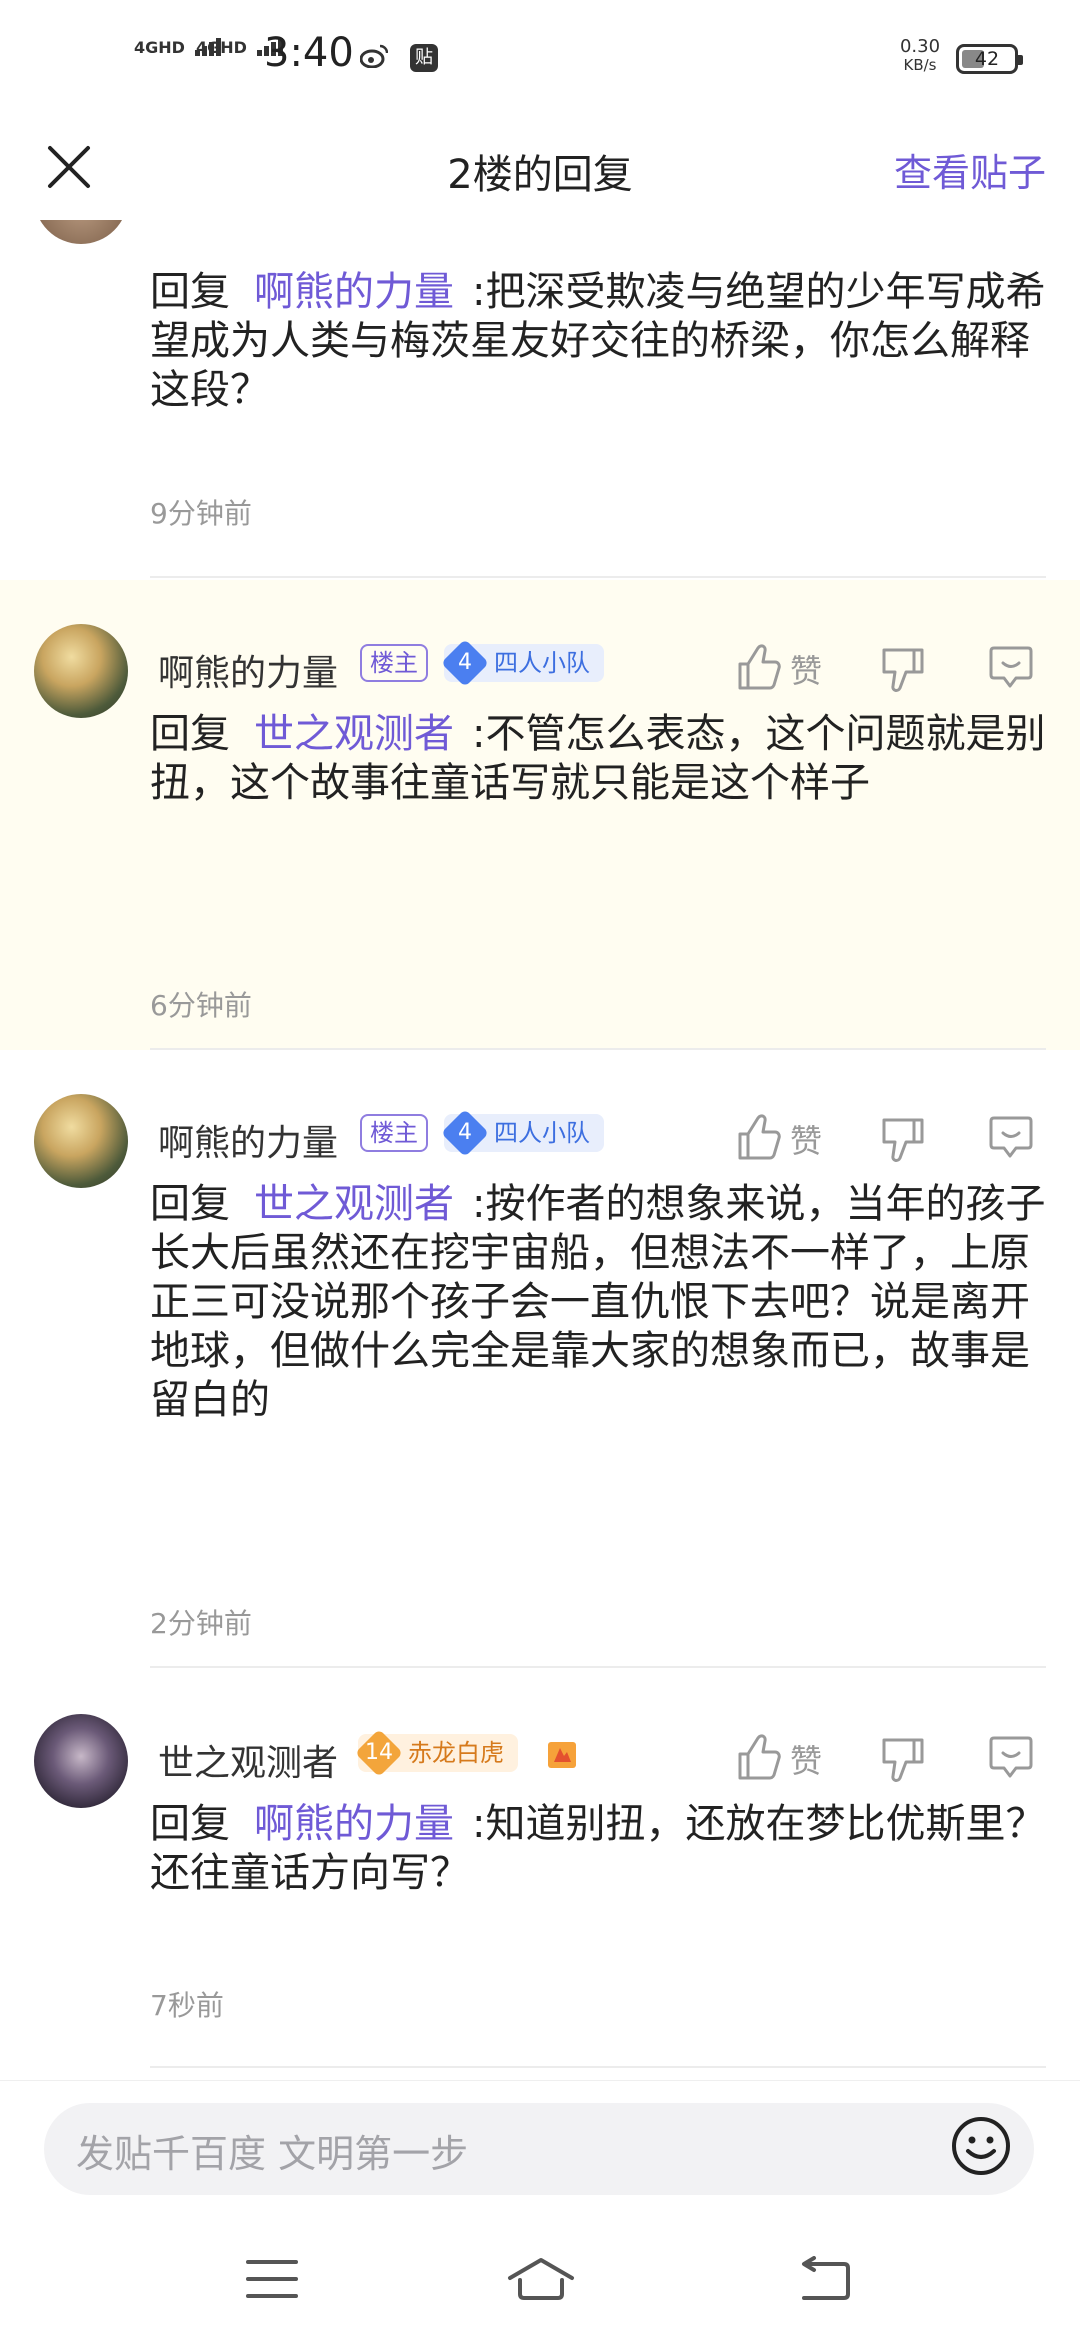 Image resolution: width=1080 pixels, height=2340 pixels. Describe the element at coordinates (981, 2146) in the screenshot. I see `emoji-icon` at that location.